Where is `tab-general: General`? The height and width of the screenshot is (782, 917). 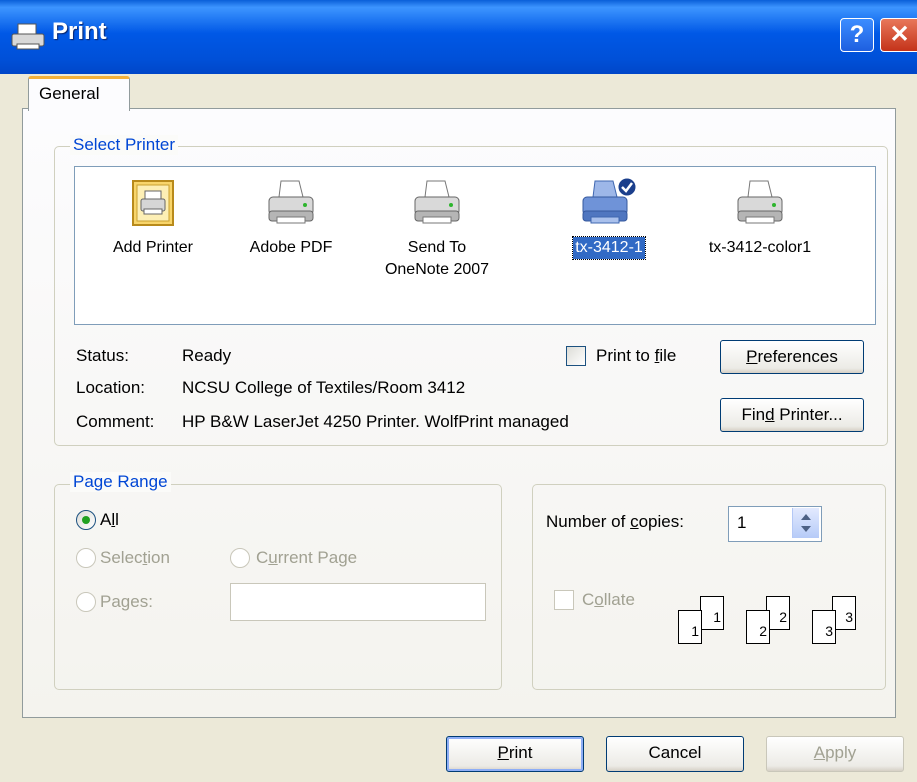 tab-general: General is located at coordinates (79, 93).